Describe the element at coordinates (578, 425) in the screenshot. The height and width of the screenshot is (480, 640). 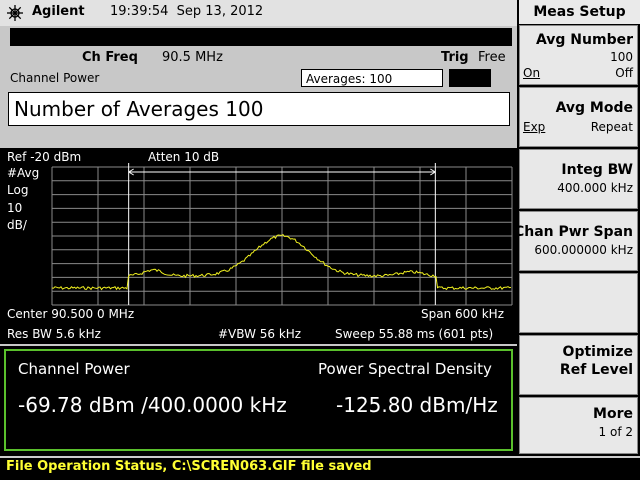
I see `more-softkey: More 1 of 2` at that location.